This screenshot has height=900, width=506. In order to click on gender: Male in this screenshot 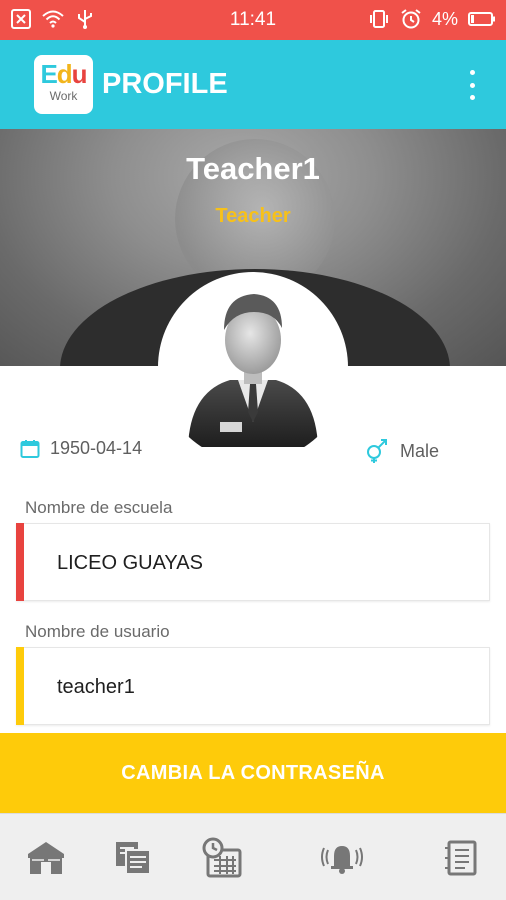, I will do `click(401, 451)`.